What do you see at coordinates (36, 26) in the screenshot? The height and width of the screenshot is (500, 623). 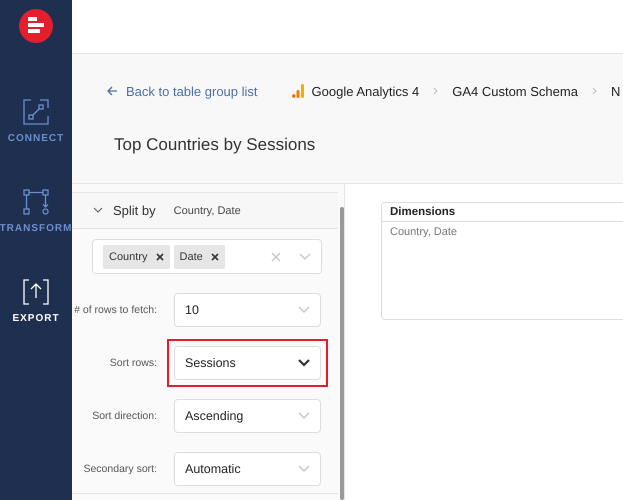 I see `logo-icon` at bounding box center [36, 26].